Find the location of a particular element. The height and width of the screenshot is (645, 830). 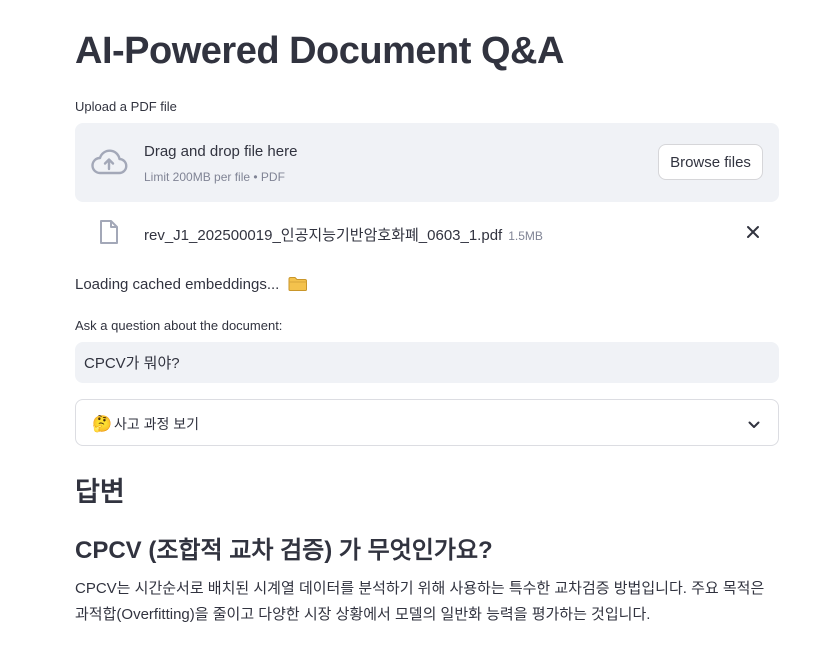

answer-subheading: CPCV (조합적 교차 검증) 가 무엇인가요? is located at coordinates (284, 550).